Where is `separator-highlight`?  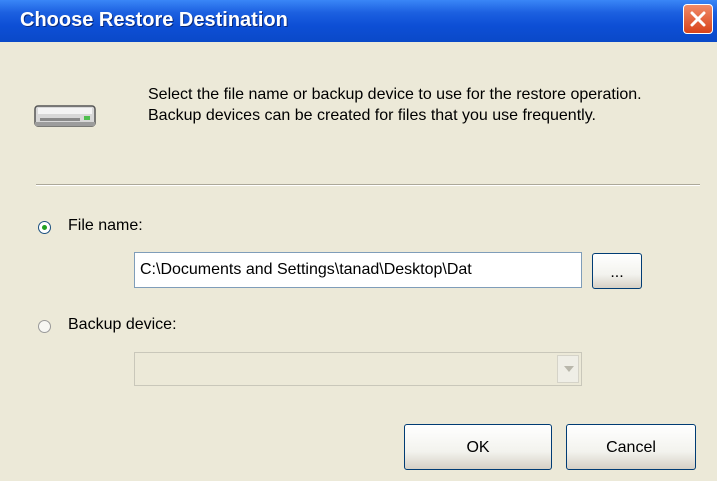
separator-highlight is located at coordinates (368, 185).